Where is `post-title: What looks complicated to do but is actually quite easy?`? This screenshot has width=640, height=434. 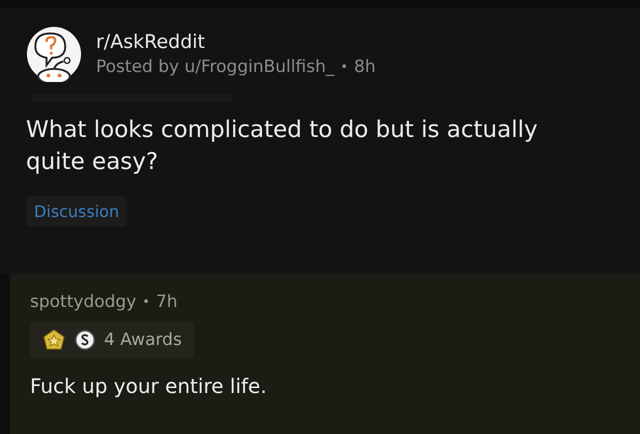 post-title: What looks complicated to do but is actually quite easy? is located at coordinates (291, 146).